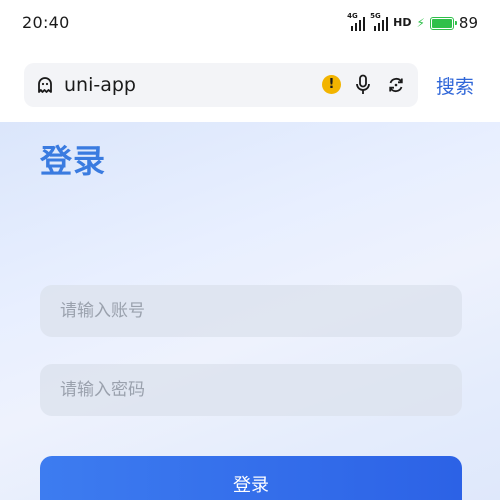 Image resolution: width=500 pixels, height=500 pixels. What do you see at coordinates (455, 85) in the screenshot?
I see `search-button: 搜索` at bounding box center [455, 85].